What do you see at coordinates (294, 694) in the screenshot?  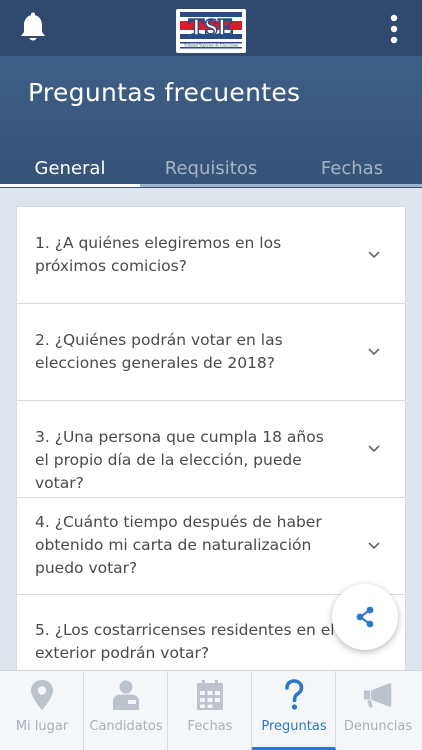 I see `question-icon` at bounding box center [294, 694].